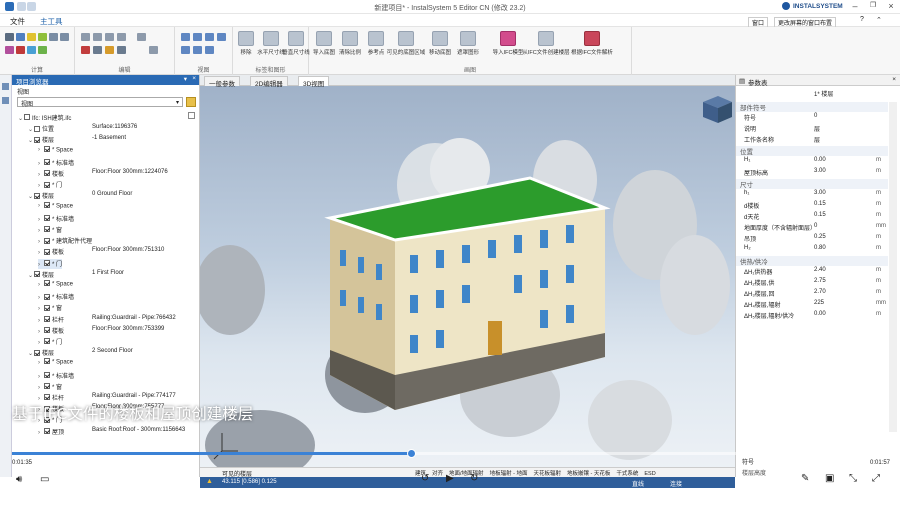 This screenshot has height=506, width=900. What do you see at coordinates (891, 6) in the screenshot?
I see `close-icon: ×` at bounding box center [891, 6].